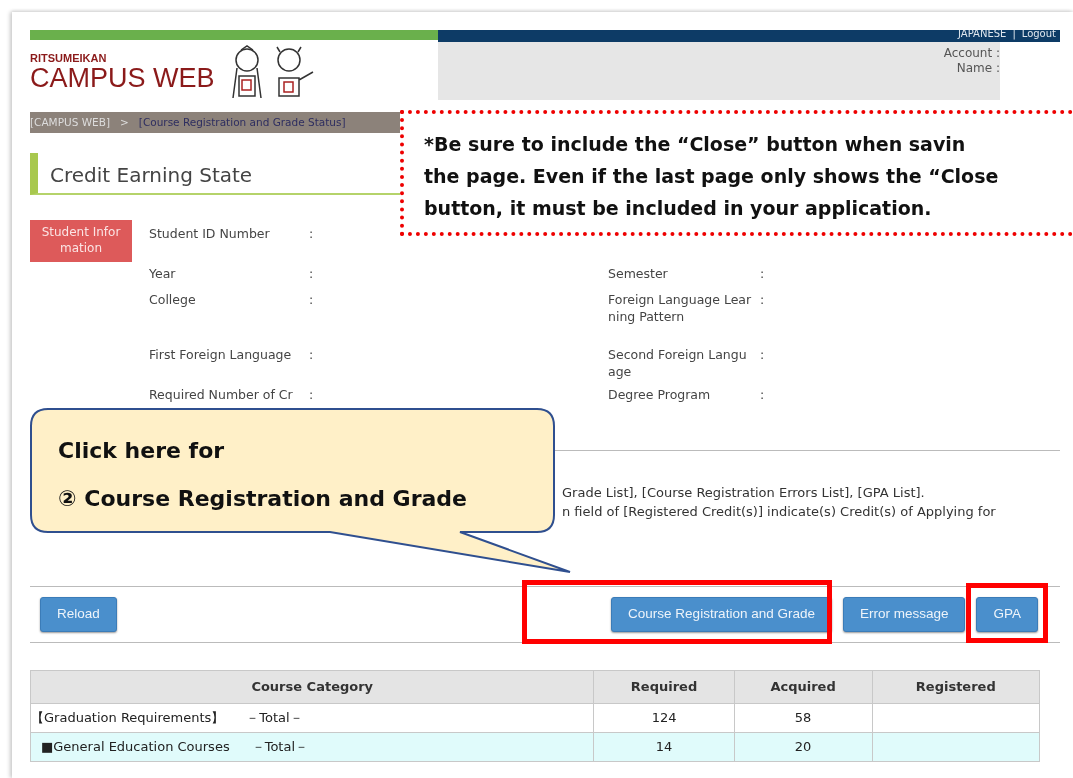 The width and height of the screenshot is (1073, 778). Describe the element at coordinates (312, 687) in the screenshot. I see `column-header: Course Category` at that location.